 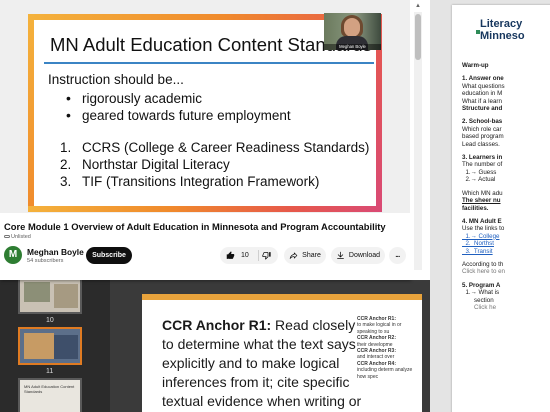 I want to click on like-dislike-group: 10, so click(x=249, y=255).